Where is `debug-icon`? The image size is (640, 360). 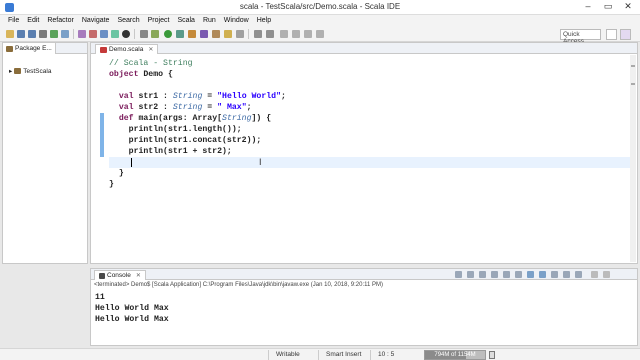
debug-icon is located at coordinates (155, 34).